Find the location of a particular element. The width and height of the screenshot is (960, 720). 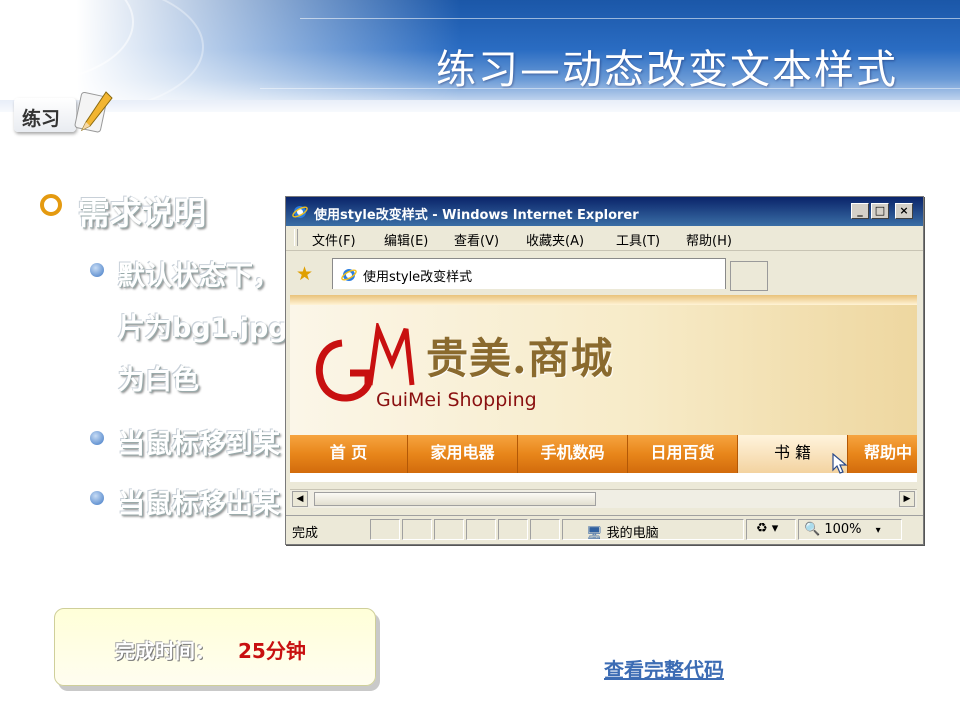

window-title: 使用style改变样式 - Windows Internet Explorer is located at coordinates (476, 215).